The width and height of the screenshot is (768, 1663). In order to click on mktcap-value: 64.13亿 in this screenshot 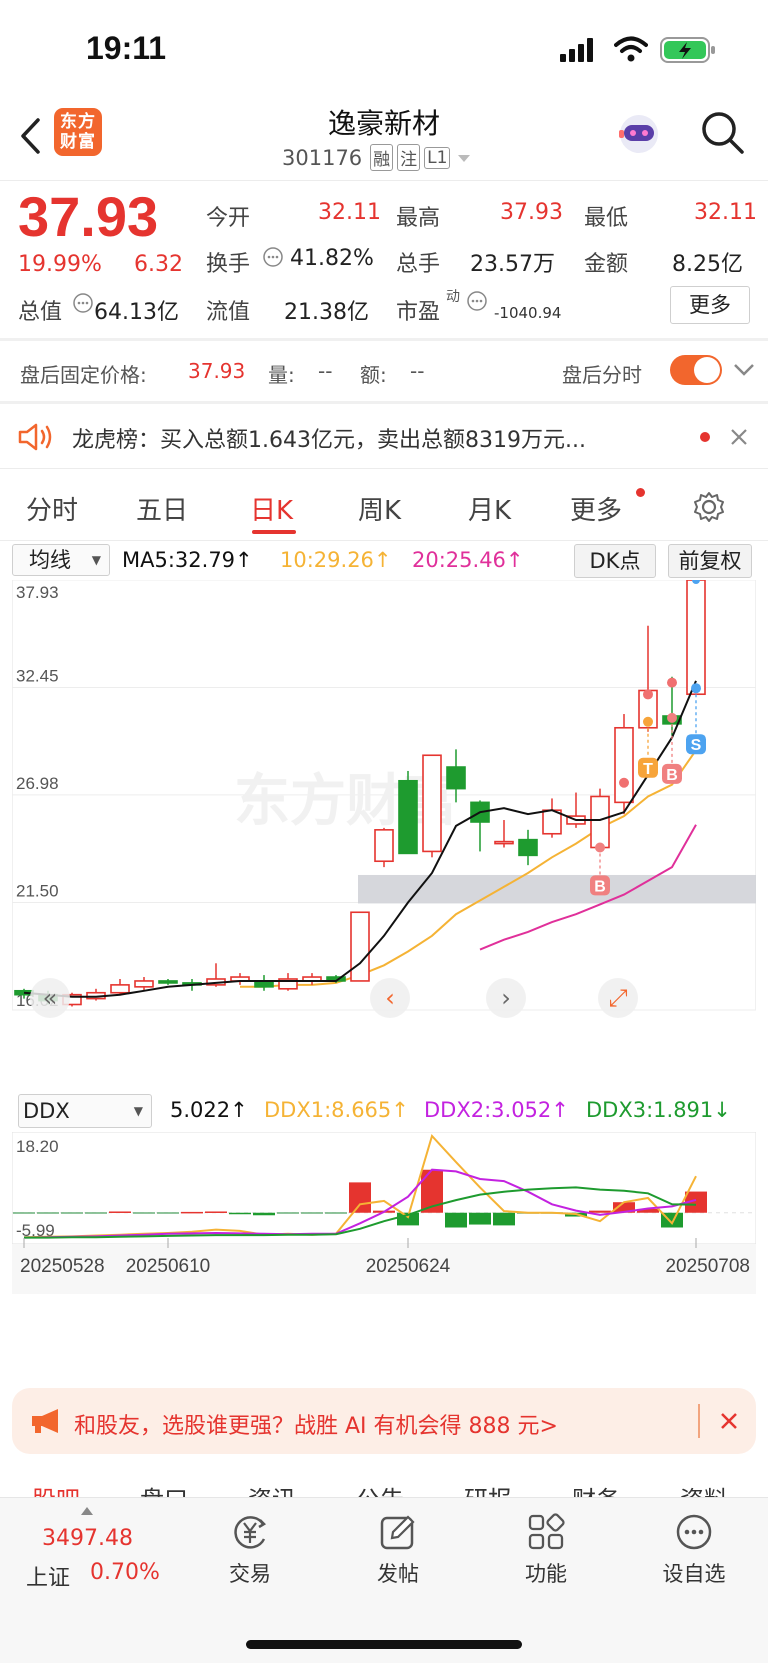, I will do `click(136, 312)`.